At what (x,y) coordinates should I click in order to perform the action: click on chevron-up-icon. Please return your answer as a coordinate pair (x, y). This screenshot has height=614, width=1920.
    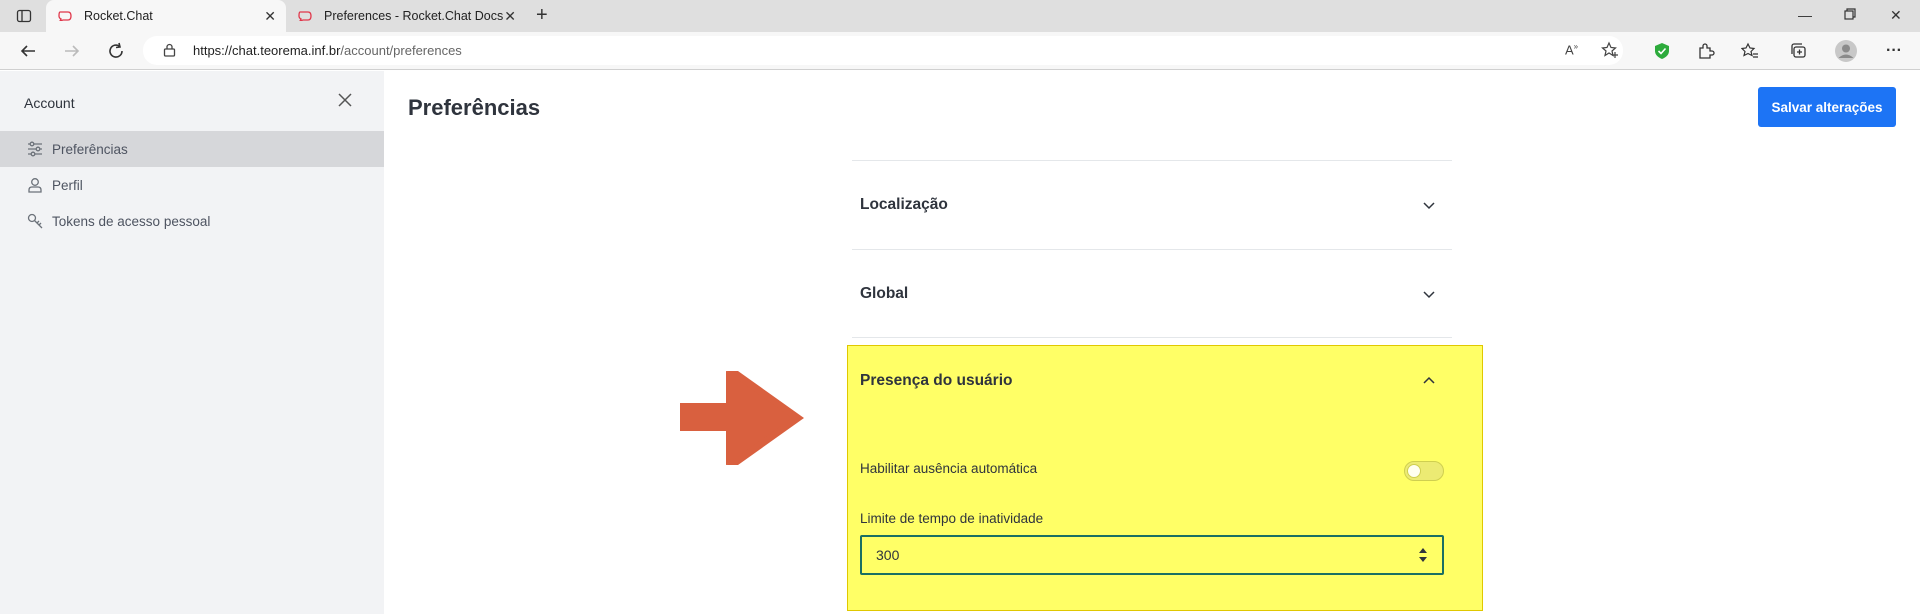
    Looking at the image, I should click on (1429, 381).